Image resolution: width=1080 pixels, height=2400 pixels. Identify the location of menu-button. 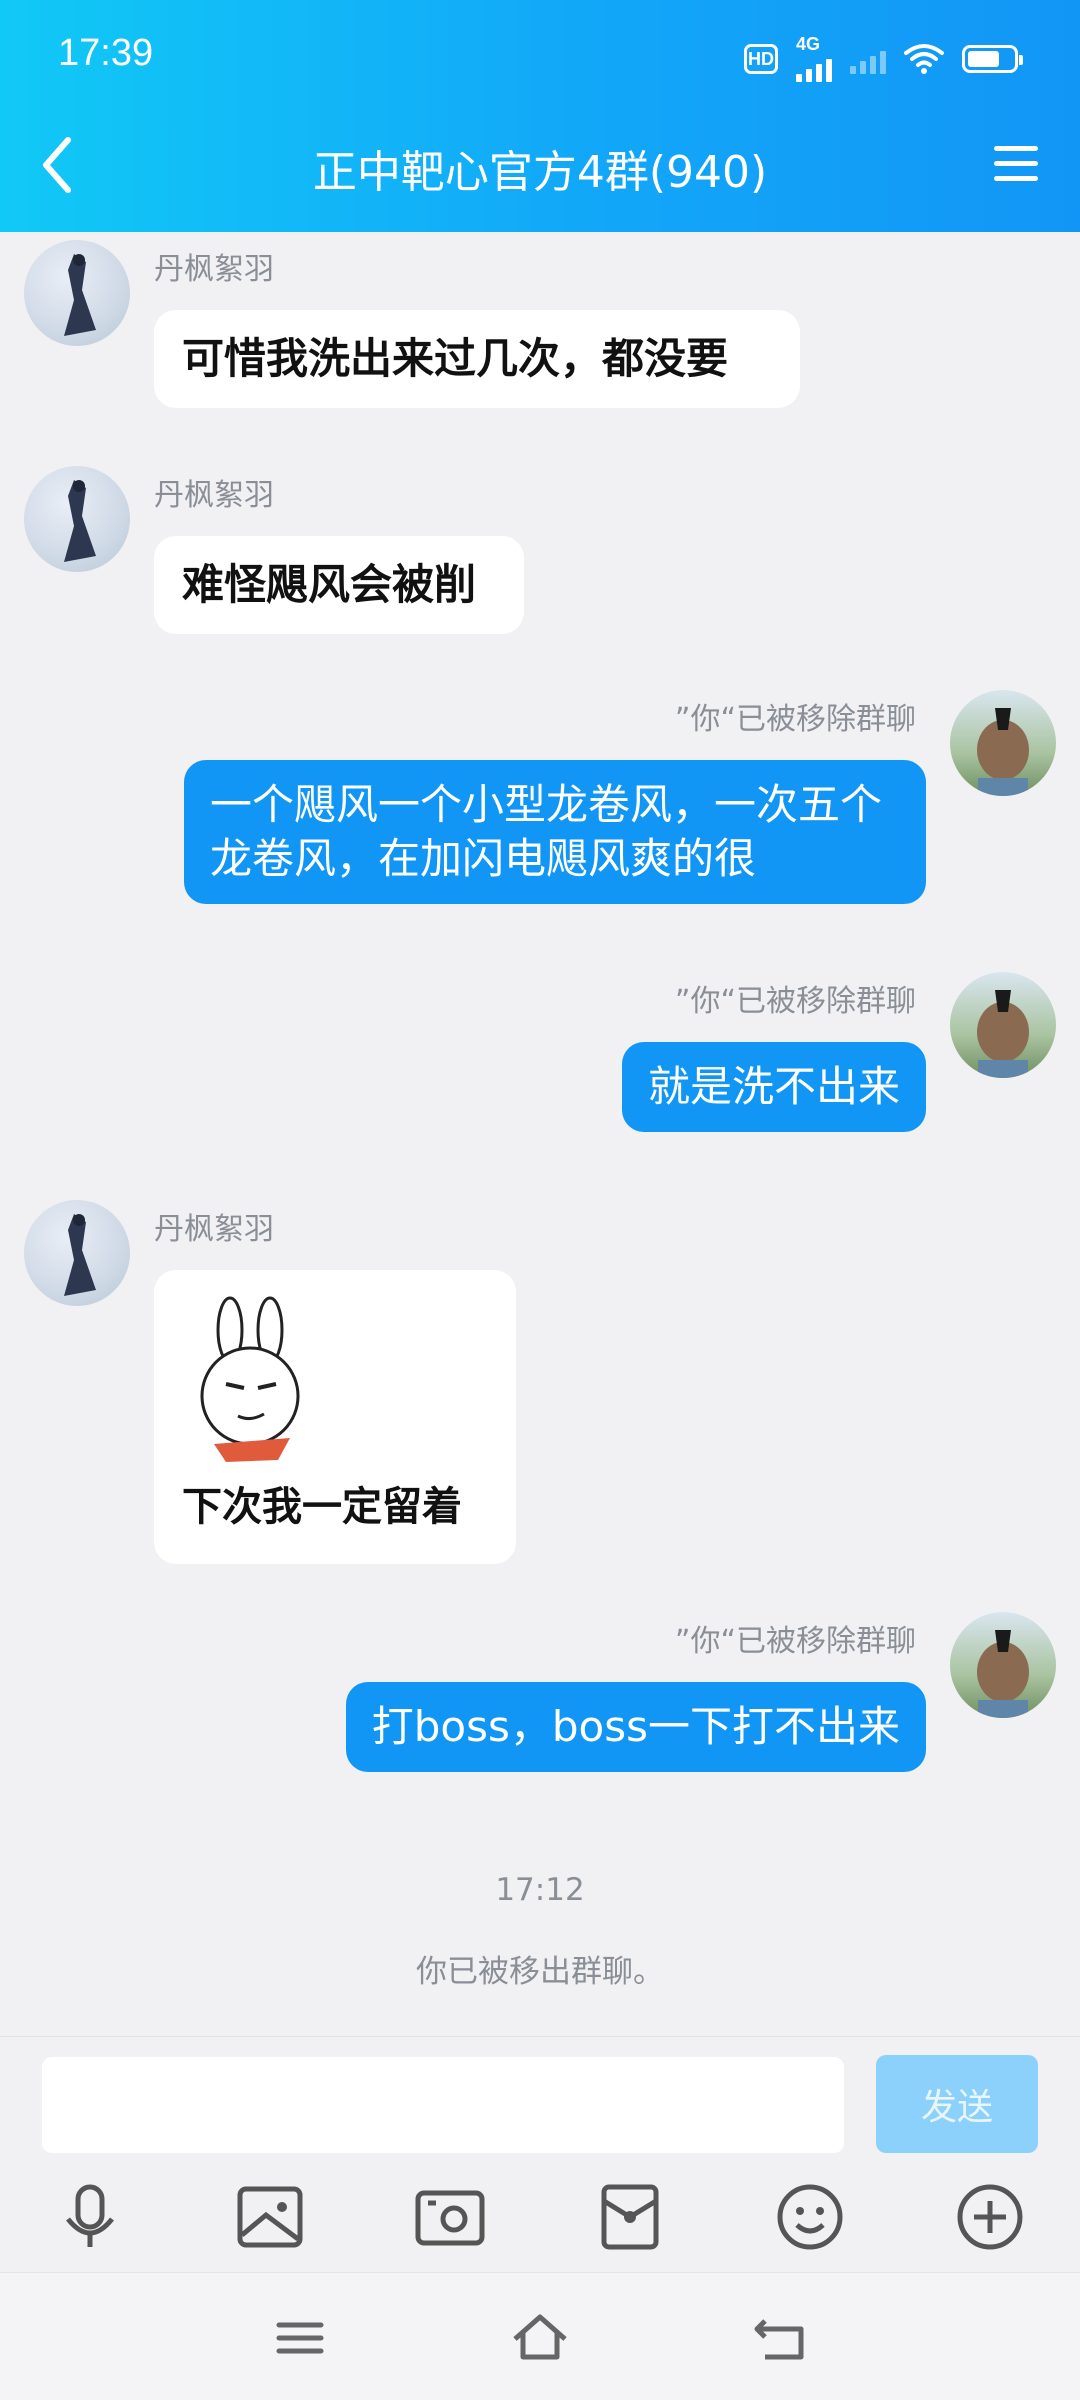
(1016, 164).